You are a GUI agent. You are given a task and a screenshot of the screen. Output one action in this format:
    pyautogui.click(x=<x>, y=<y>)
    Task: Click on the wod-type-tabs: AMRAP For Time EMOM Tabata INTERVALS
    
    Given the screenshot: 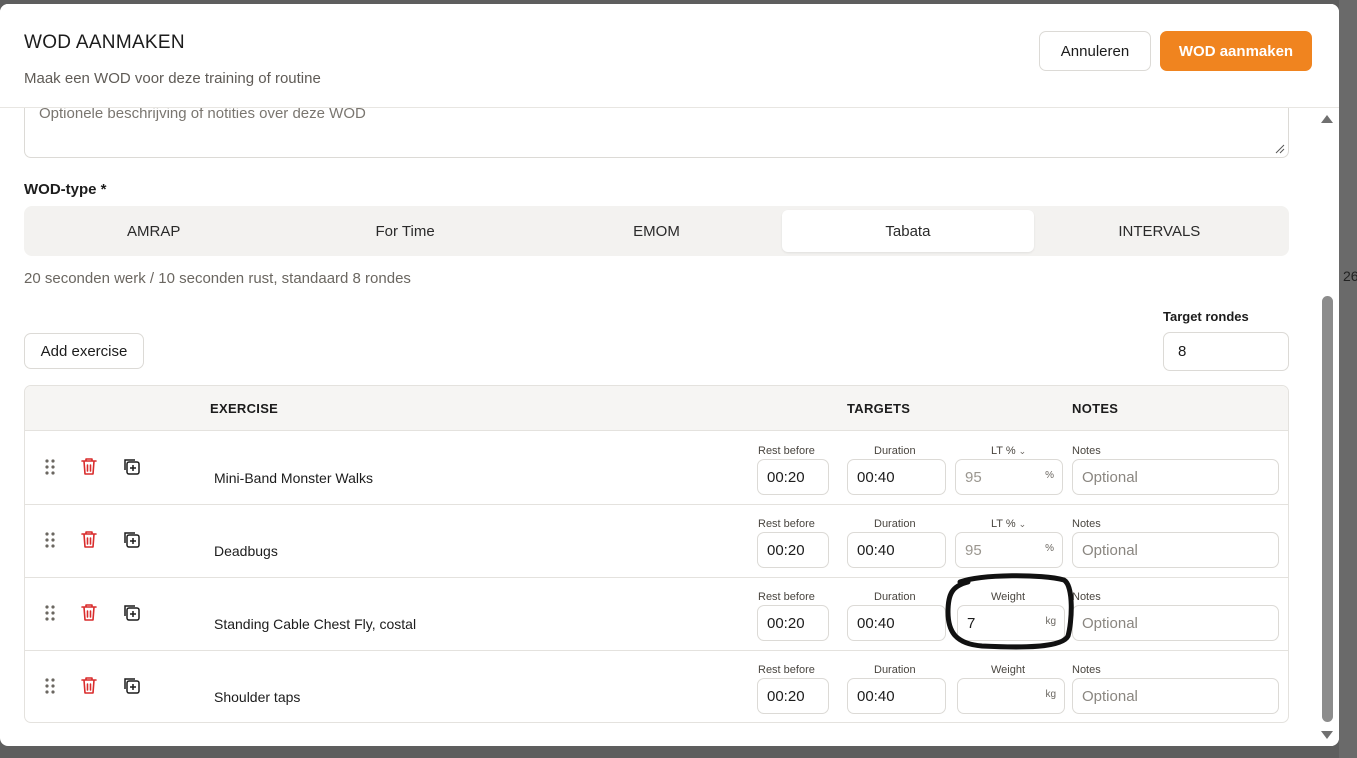 What is the action you would take?
    pyautogui.click(x=656, y=231)
    